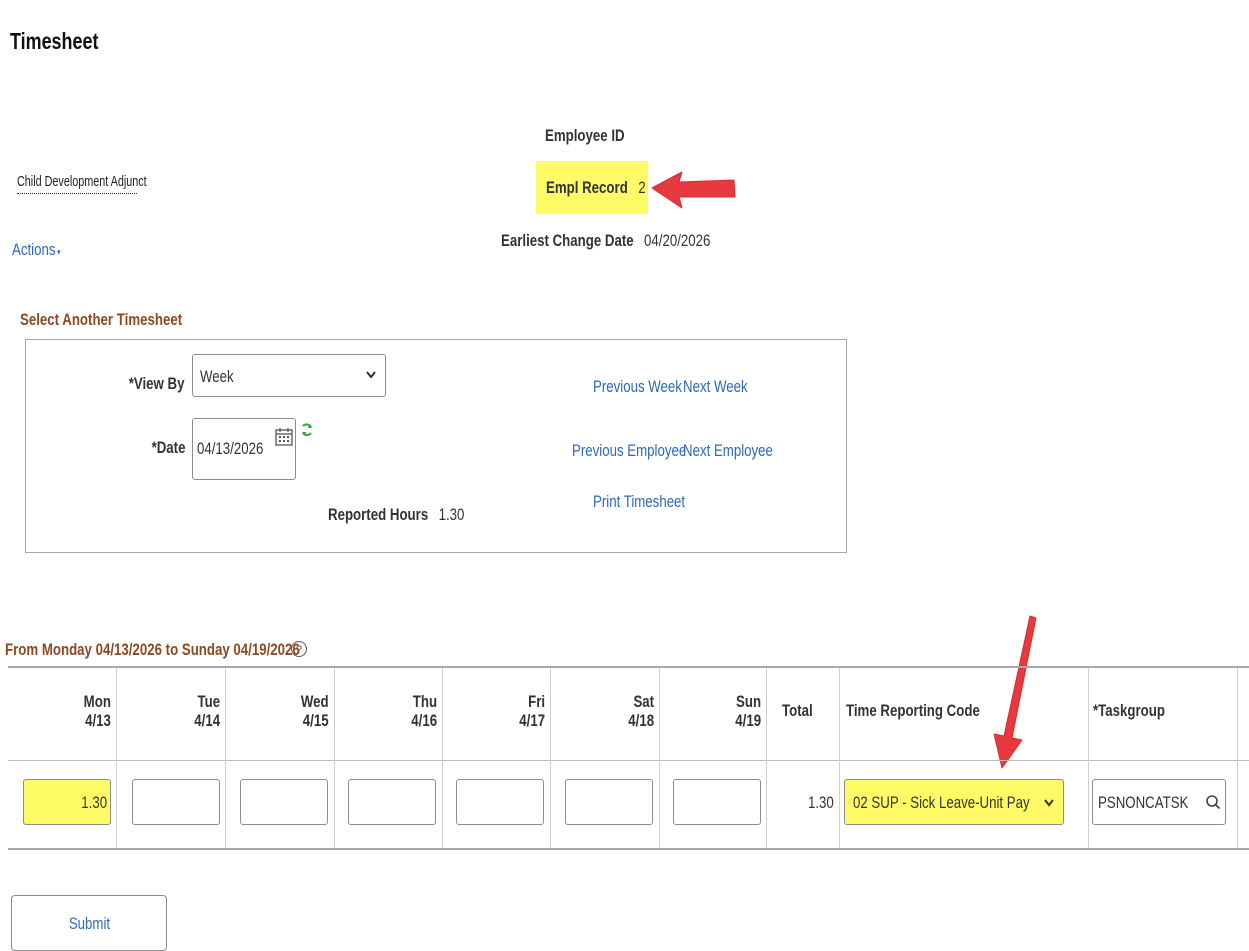 This screenshot has width=1249, height=951. What do you see at coordinates (724, 387) in the screenshot?
I see `next-week-link: Next Week` at bounding box center [724, 387].